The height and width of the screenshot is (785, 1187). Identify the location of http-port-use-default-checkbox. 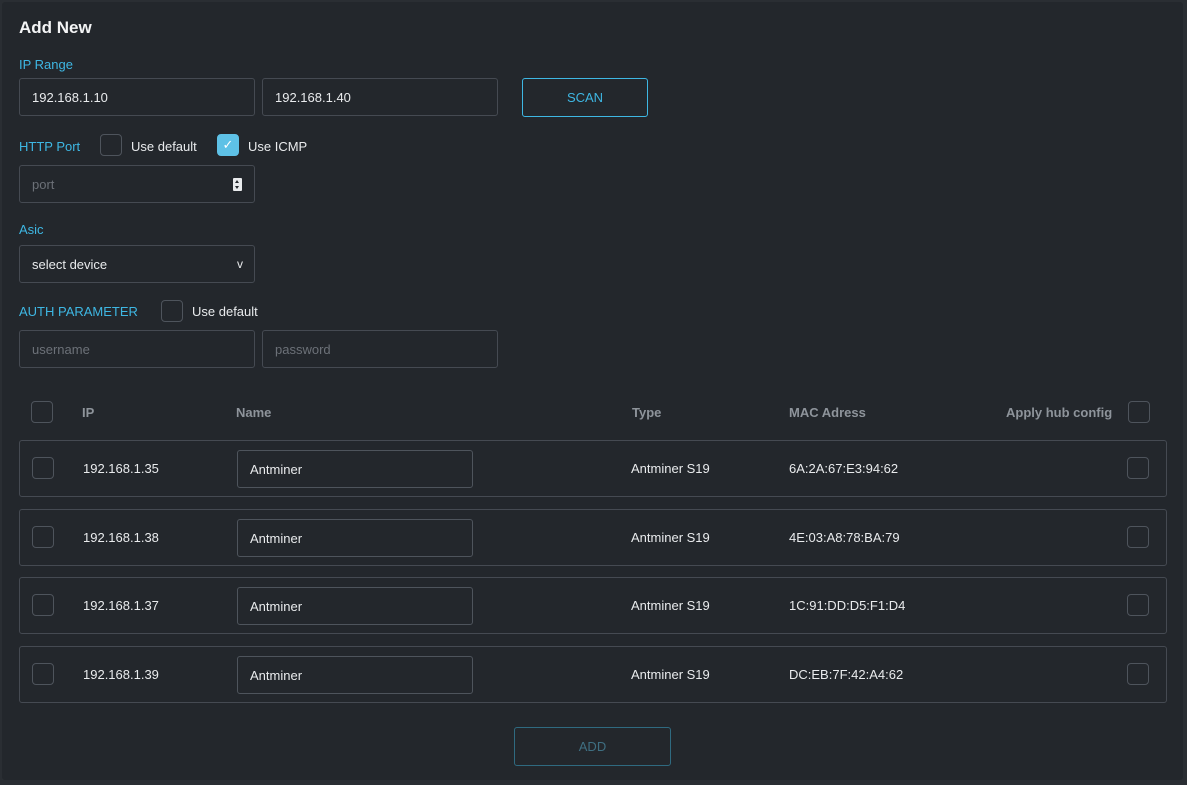
(111, 145).